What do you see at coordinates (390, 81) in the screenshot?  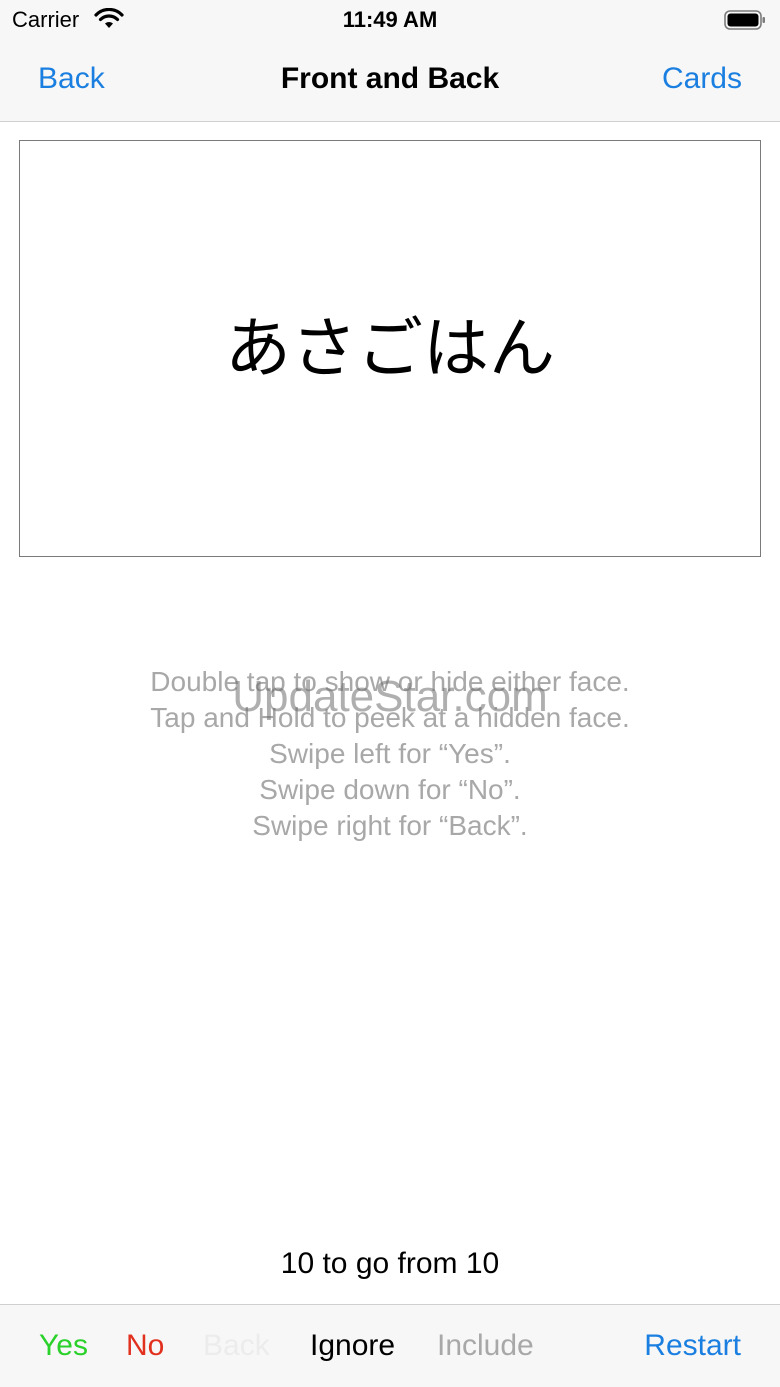 I see `navigation-bar: Back Front and Back Cards` at bounding box center [390, 81].